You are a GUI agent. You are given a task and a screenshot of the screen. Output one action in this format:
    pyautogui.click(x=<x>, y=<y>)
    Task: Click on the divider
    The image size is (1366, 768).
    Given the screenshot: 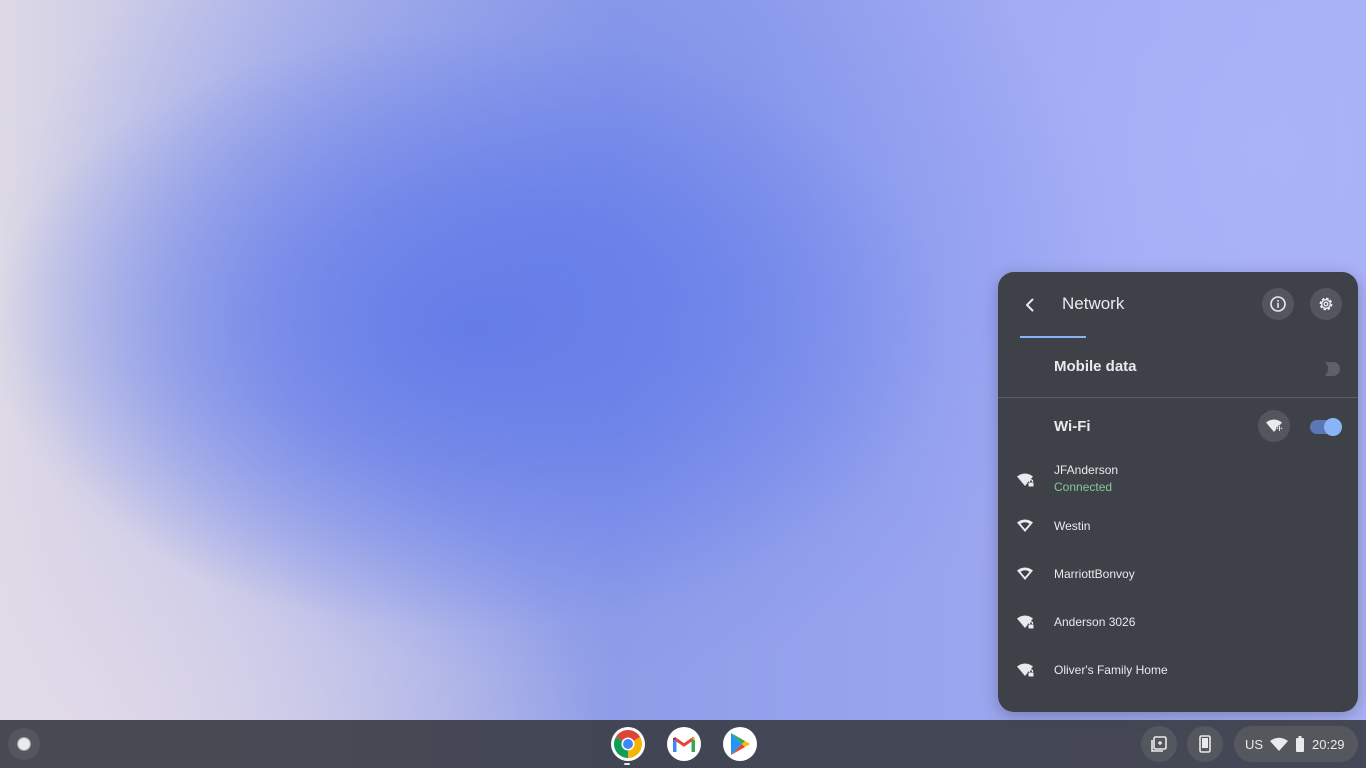 What is the action you would take?
    pyautogui.click(x=1178, y=397)
    